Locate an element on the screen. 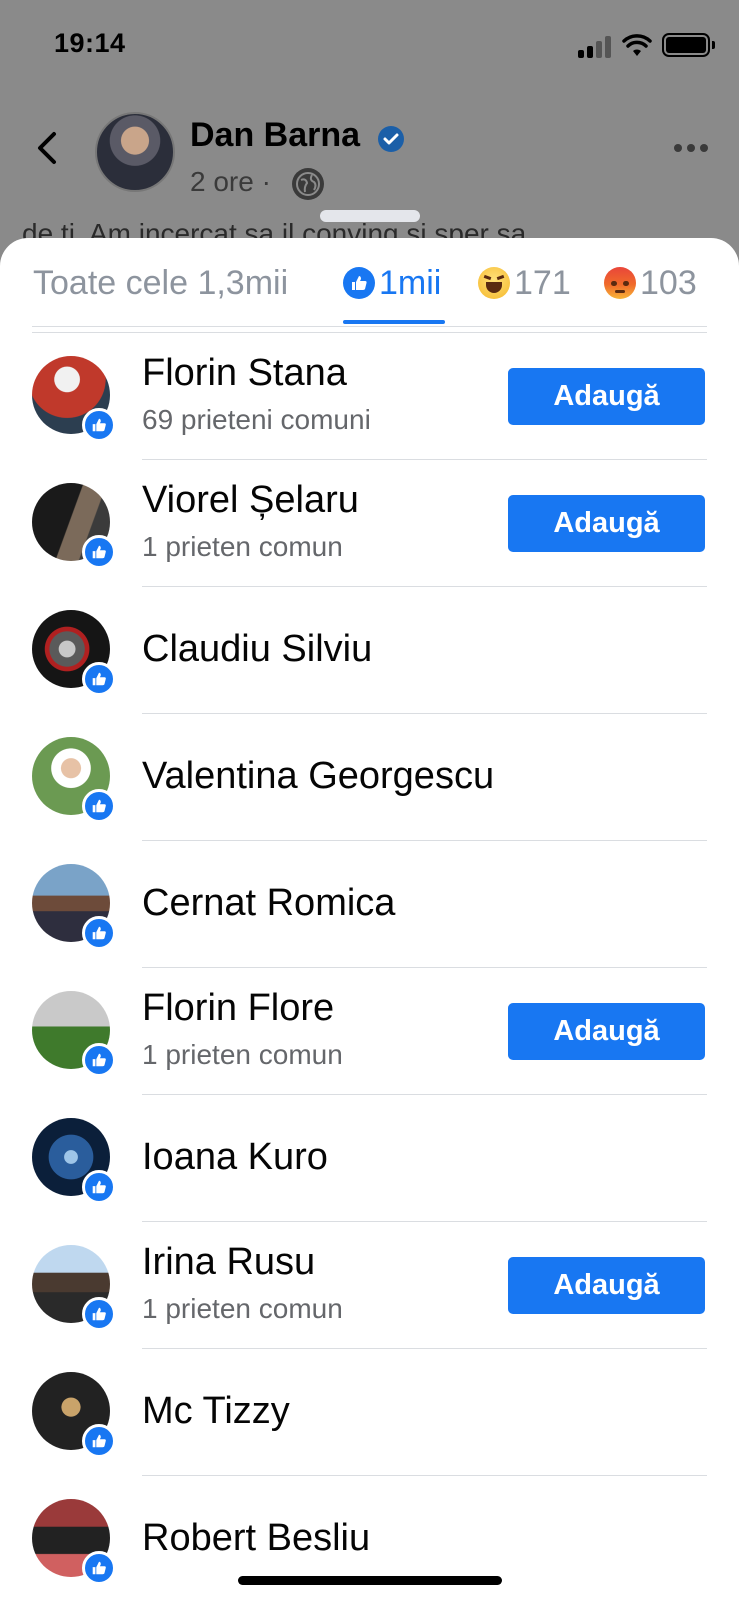 This screenshot has height=1600, width=739. status-time: 19:14 is located at coordinates (90, 43).